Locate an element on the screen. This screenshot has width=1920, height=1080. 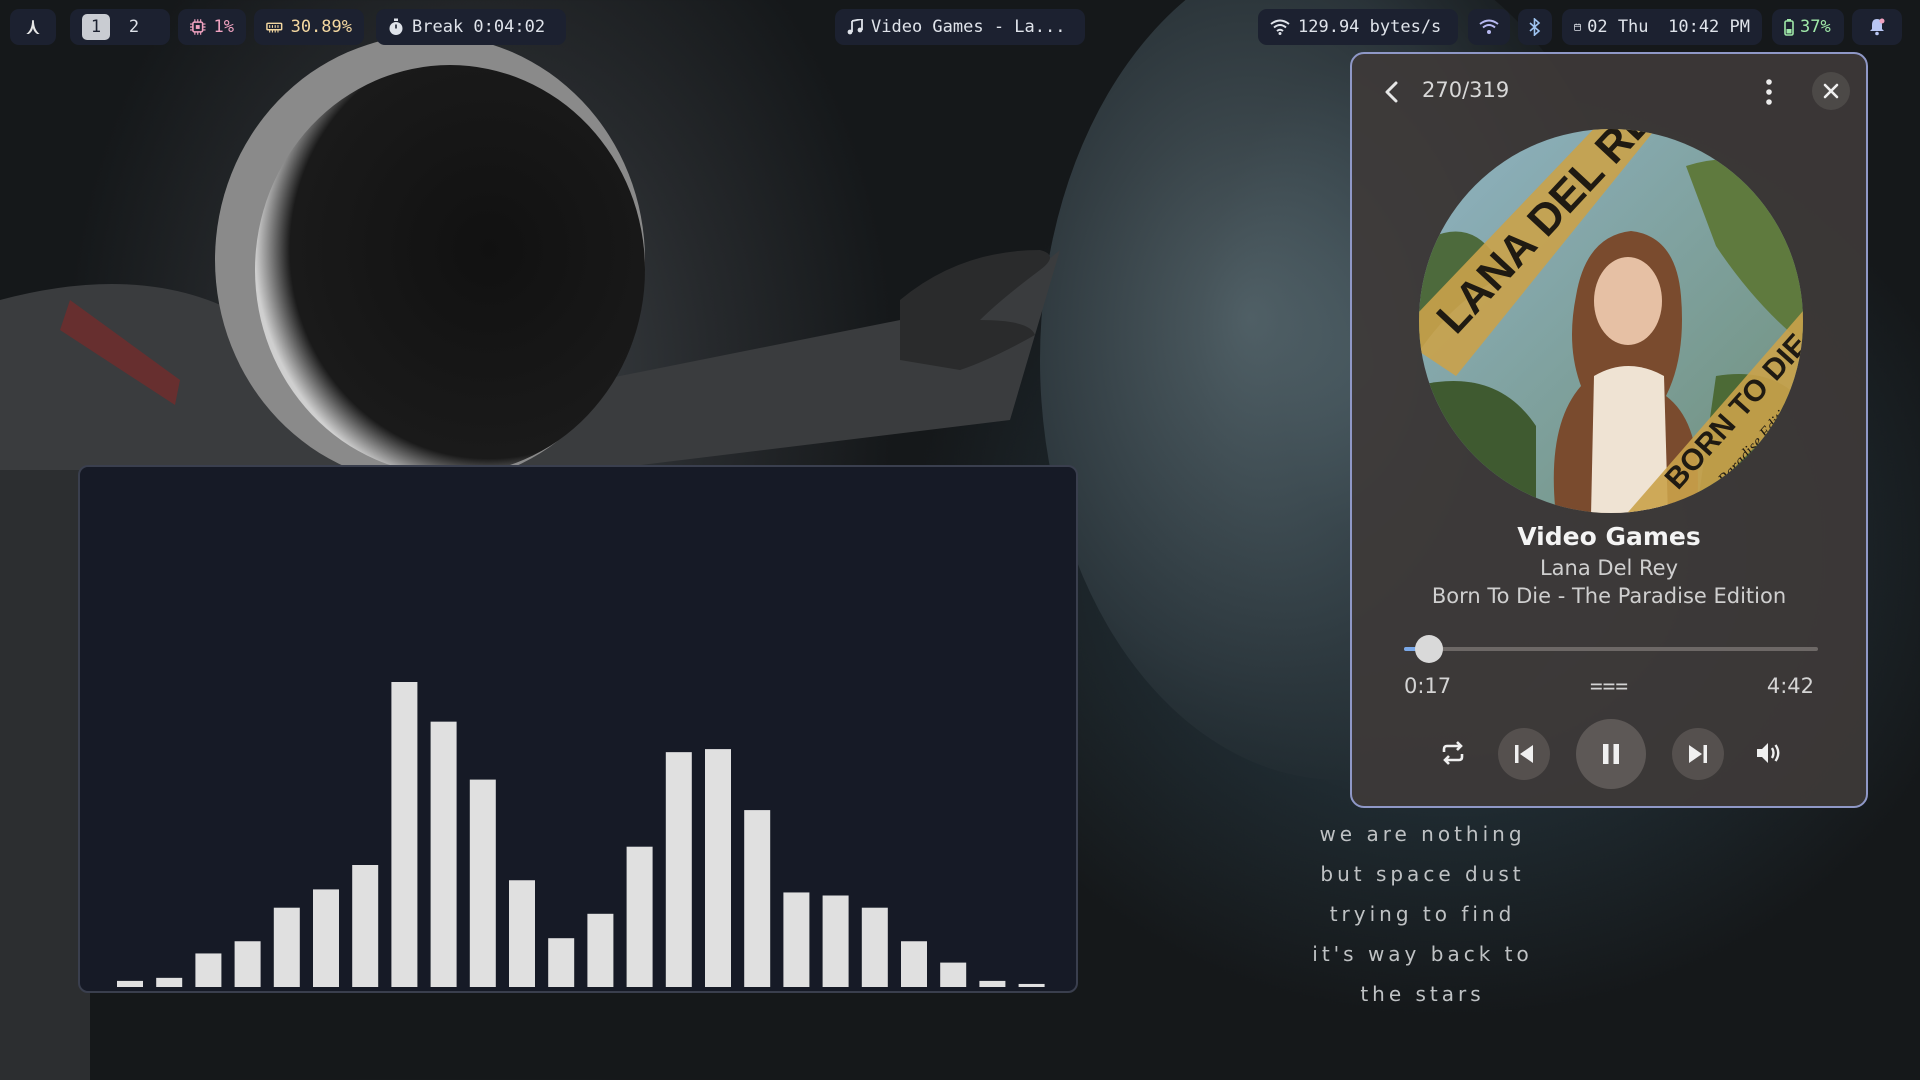
break-timer-widget: Break 0:04:02 is located at coordinates (471, 27).